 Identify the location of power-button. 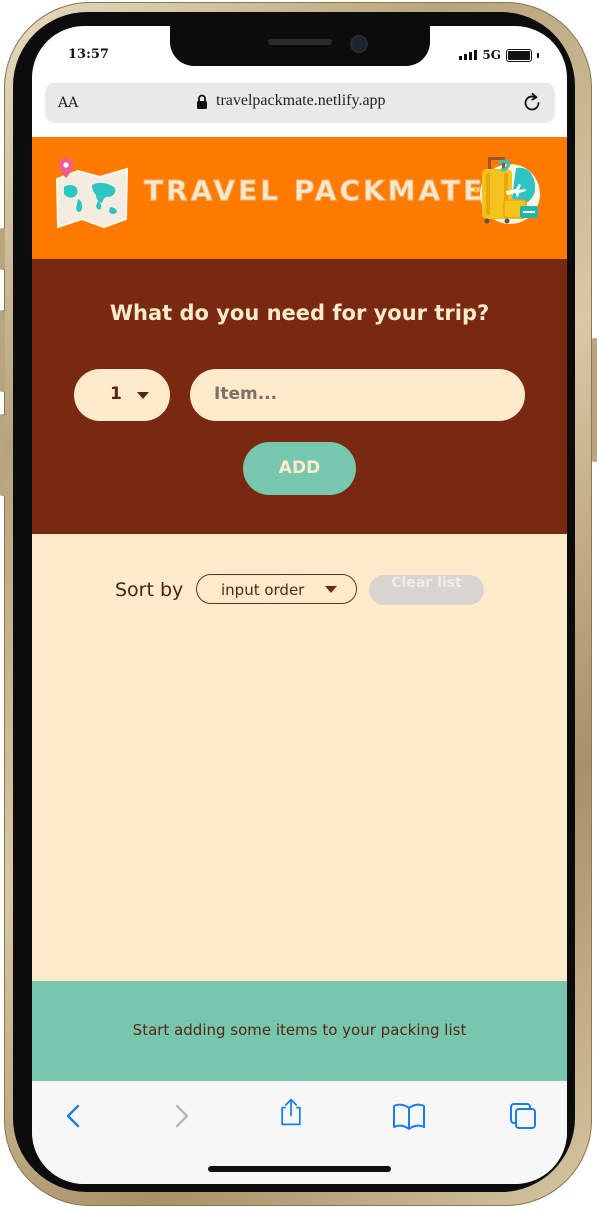
(594, 400).